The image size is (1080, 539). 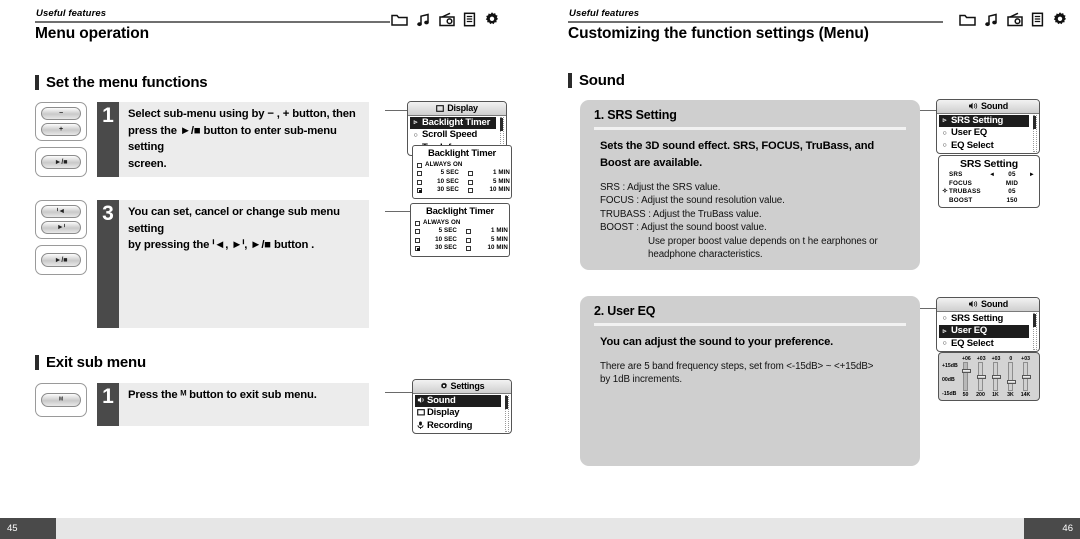 I want to click on srs-right-arrow-icon: ►, so click(x=1032, y=175).